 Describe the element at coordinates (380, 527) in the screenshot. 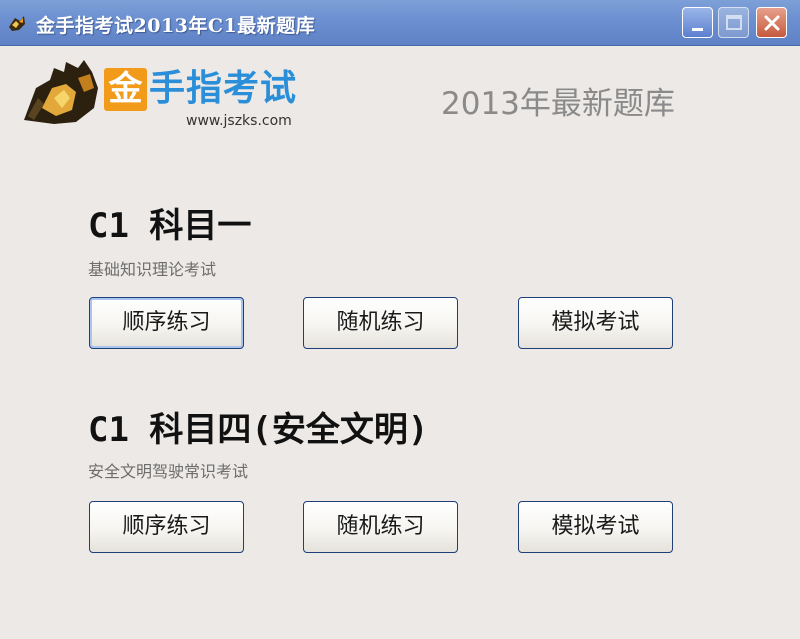

I see `subject4-random-practice-button: 随机练习` at that location.